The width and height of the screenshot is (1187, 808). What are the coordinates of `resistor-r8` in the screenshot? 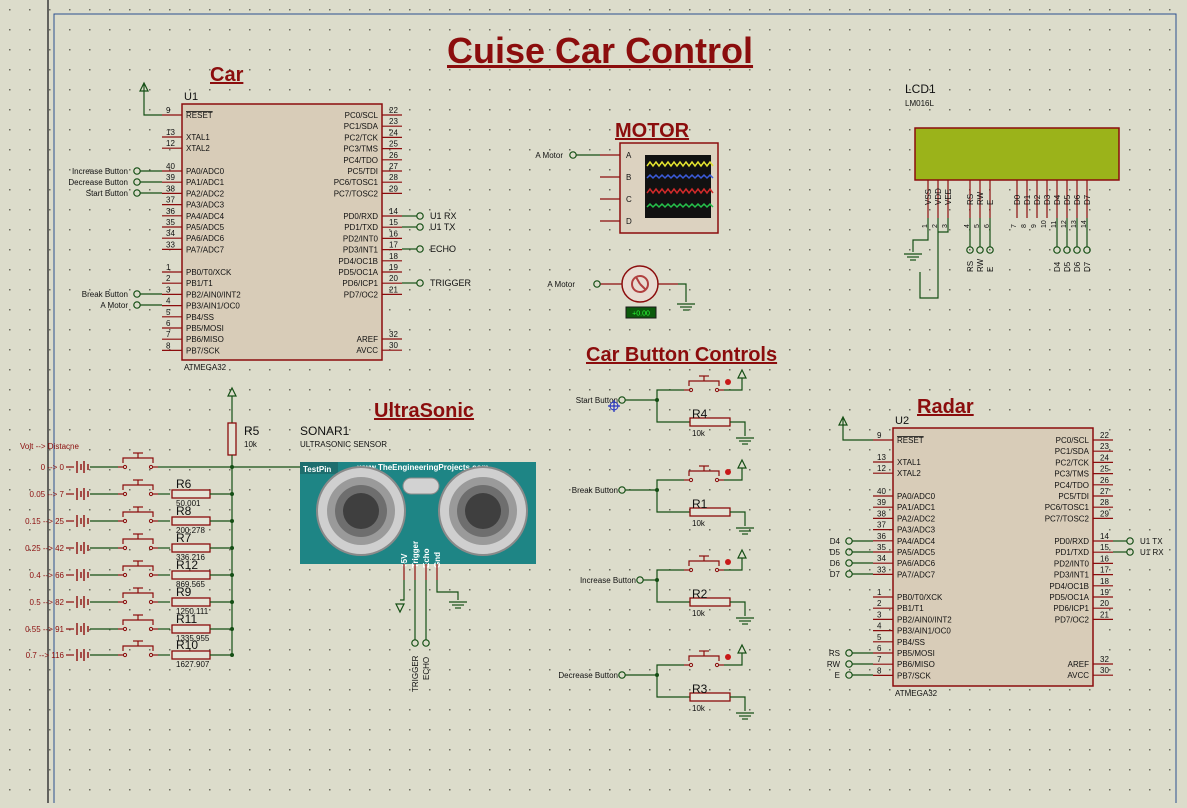 It's located at (191, 521).